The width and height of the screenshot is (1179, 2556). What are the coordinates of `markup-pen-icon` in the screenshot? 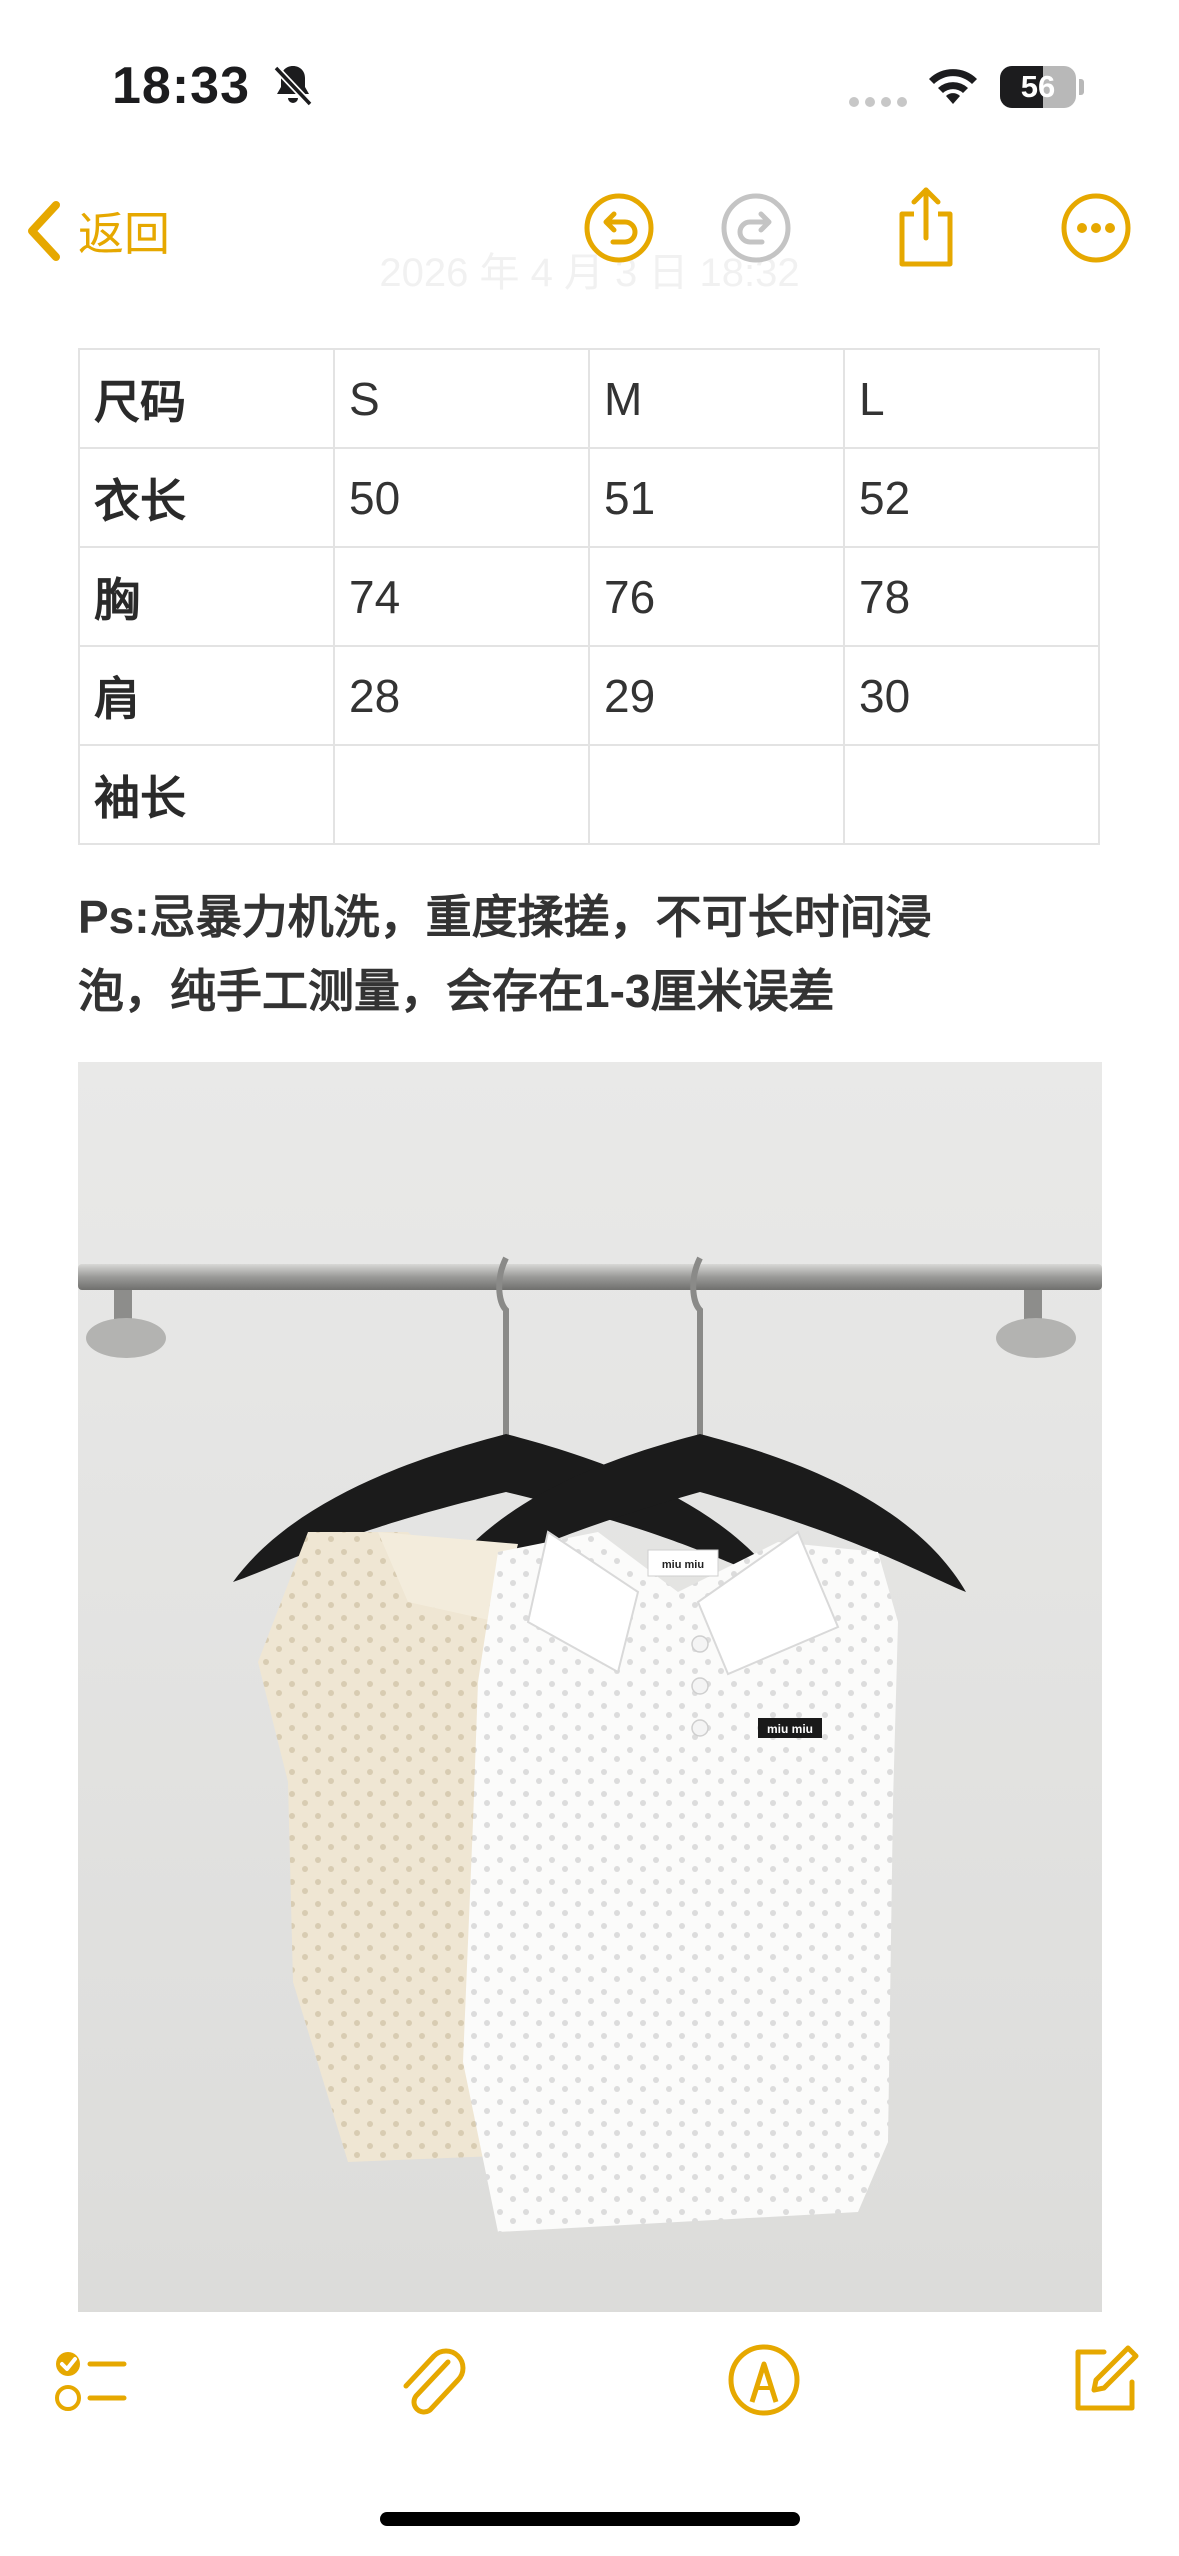 It's located at (764, 2380).